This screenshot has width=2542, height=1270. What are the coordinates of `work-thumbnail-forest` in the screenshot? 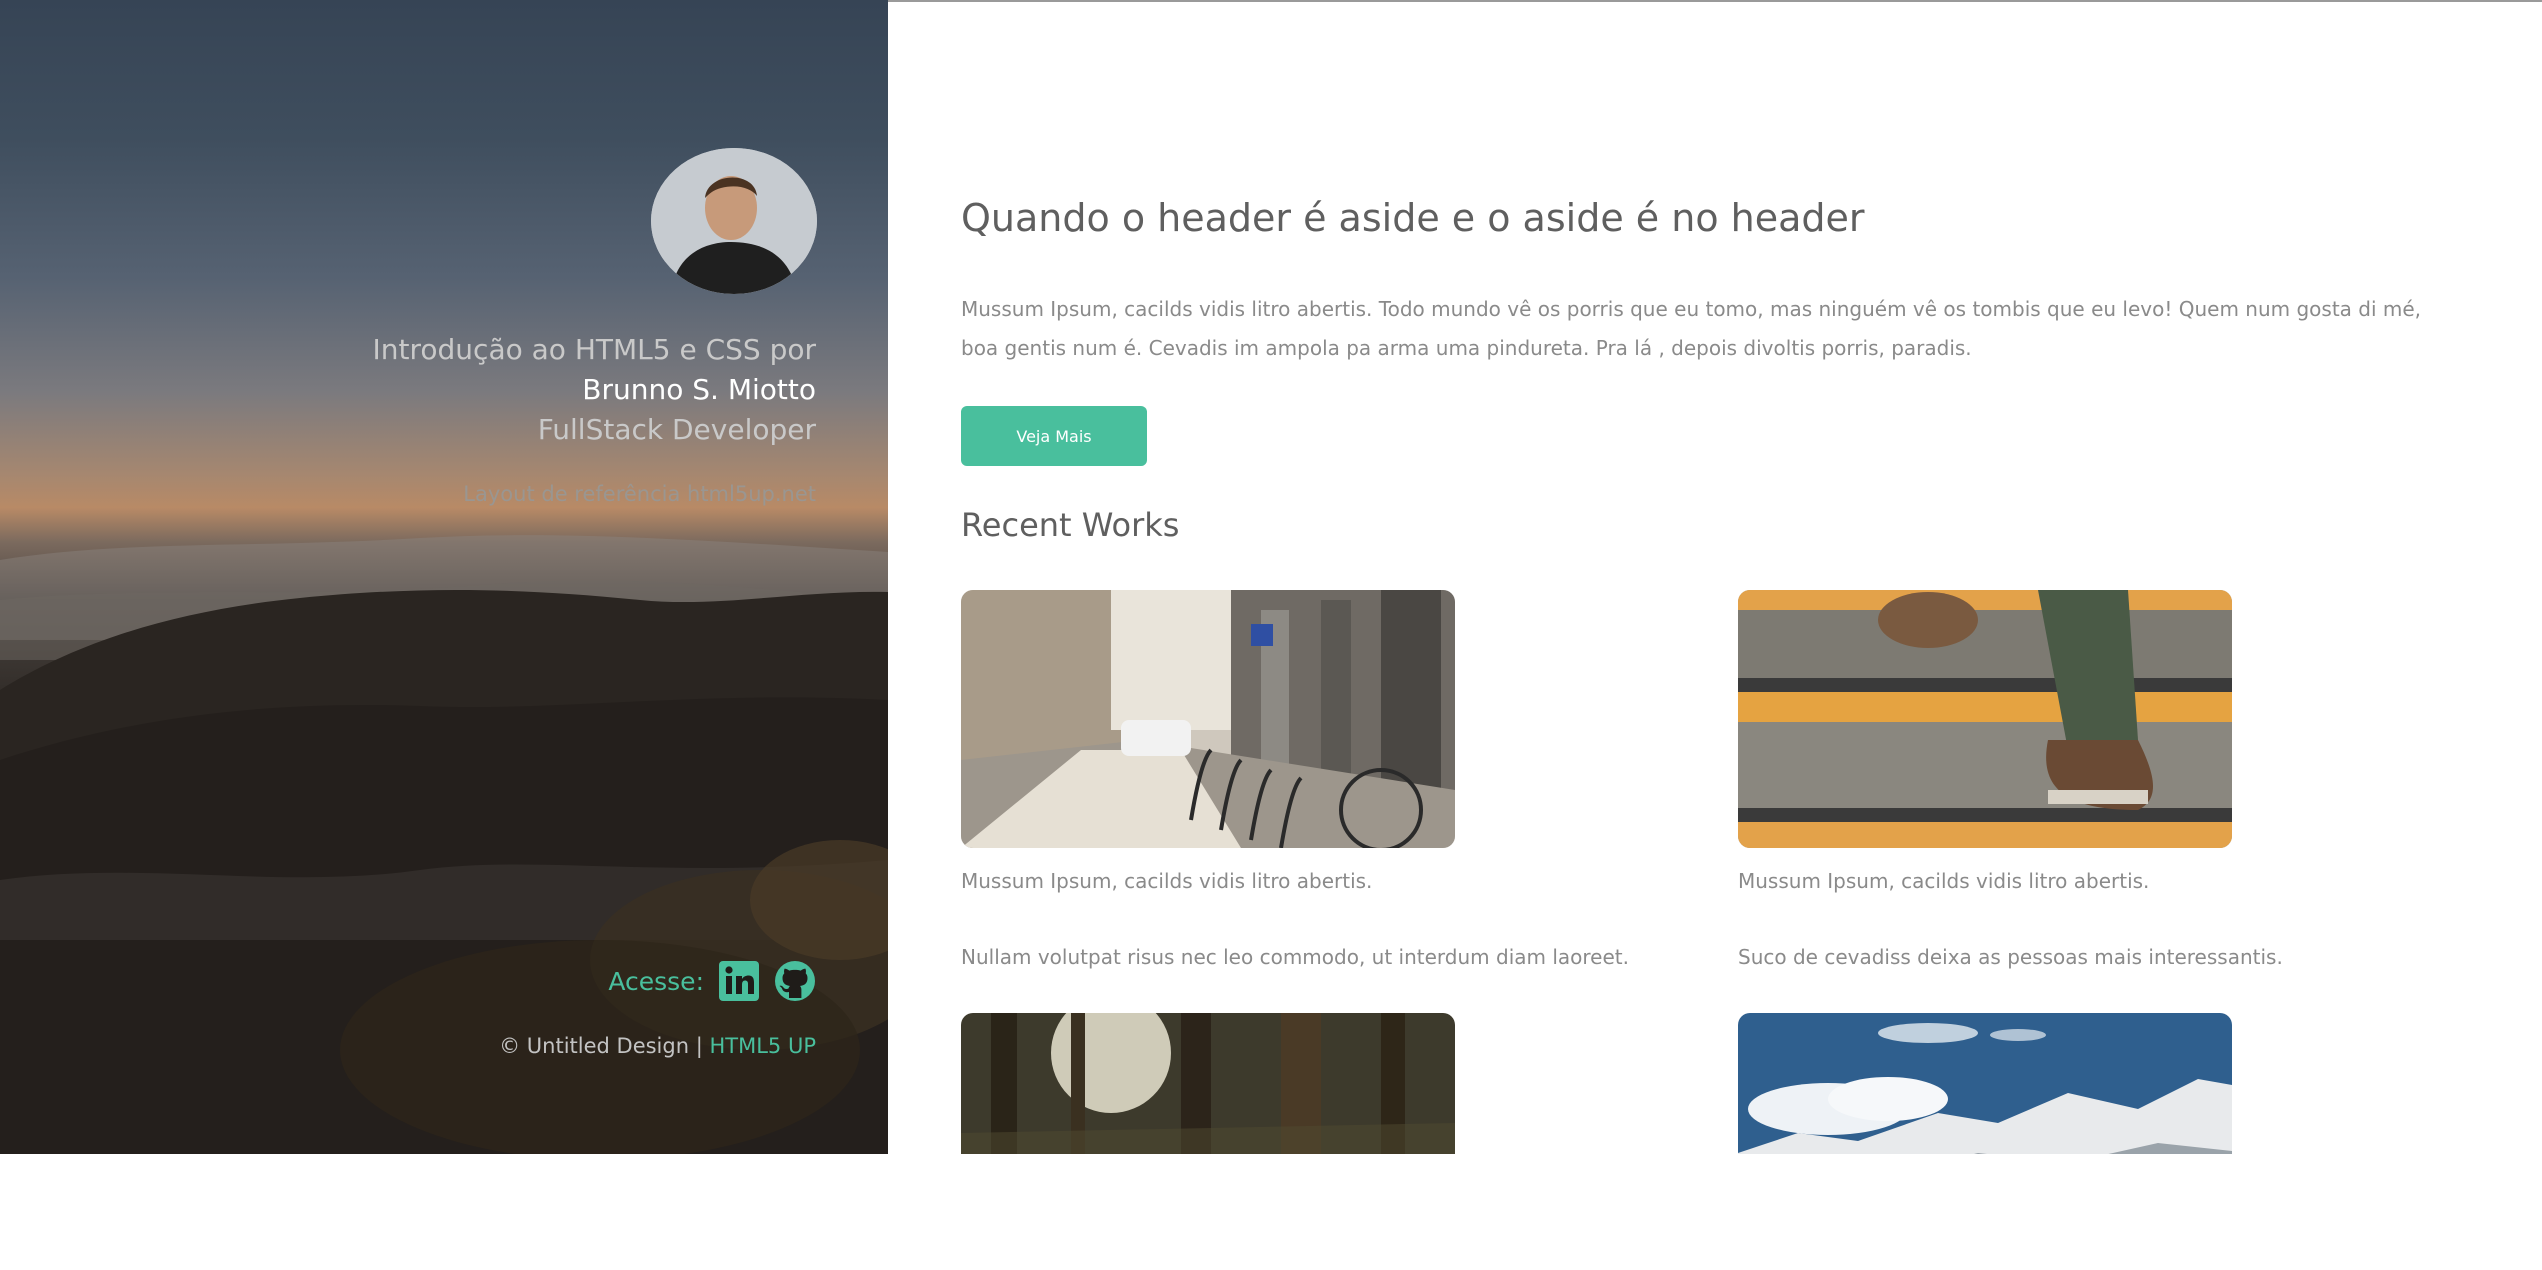 It's located at (1208, 1083).